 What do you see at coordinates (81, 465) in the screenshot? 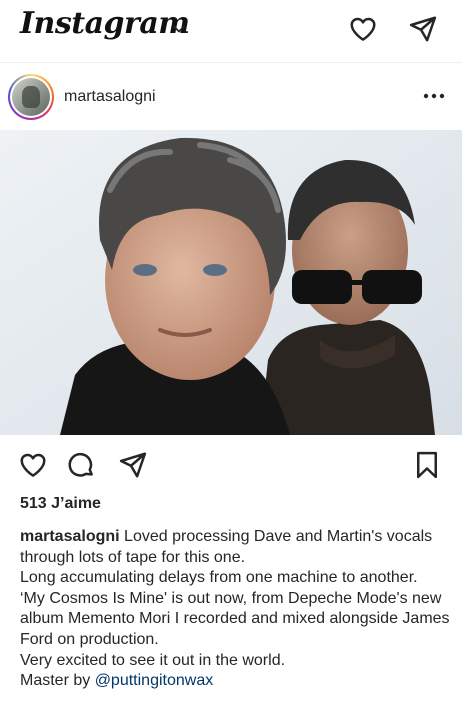
I see `comment-bubble-icon` at bounding box center [81, 465].